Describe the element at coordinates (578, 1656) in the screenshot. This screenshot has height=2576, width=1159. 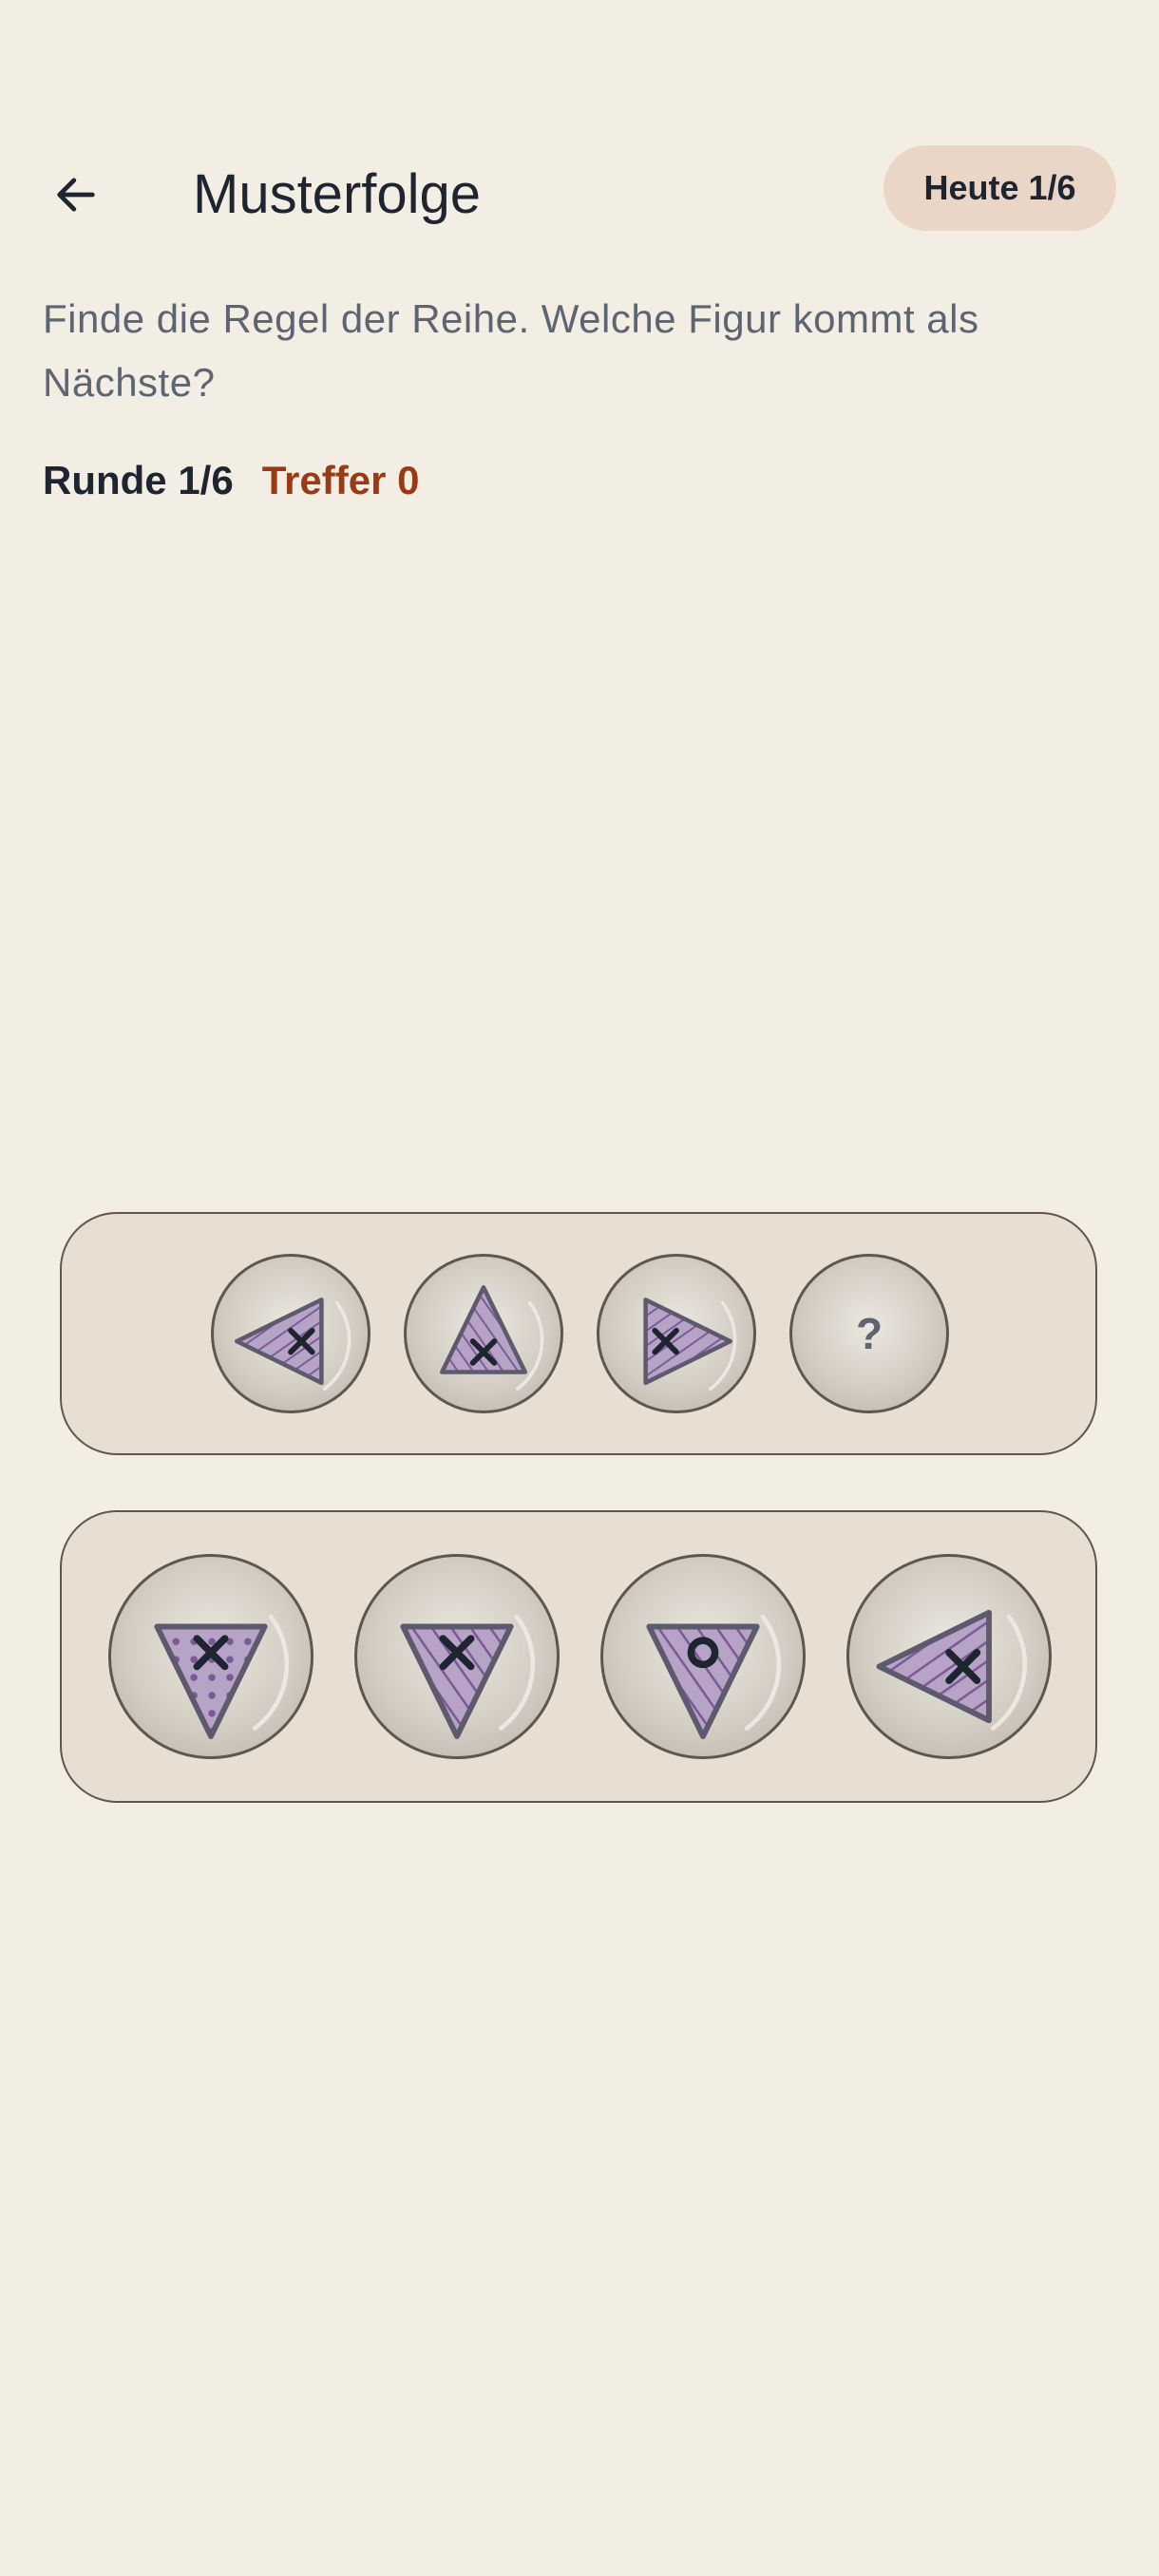
I see `answer-options-panel` at that location.